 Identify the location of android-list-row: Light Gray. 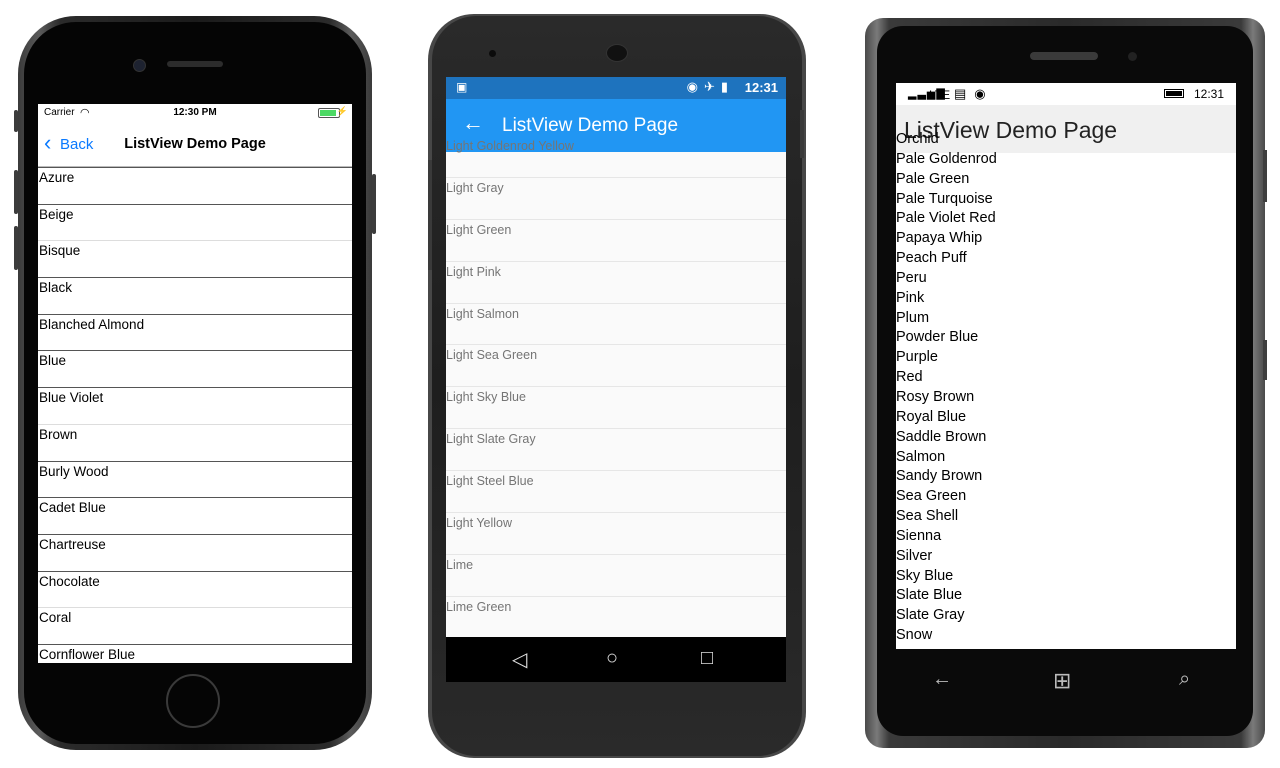
(616, 199).